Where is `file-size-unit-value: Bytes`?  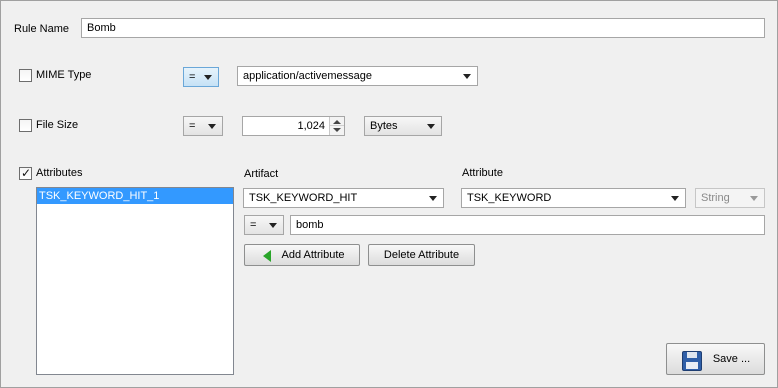
file-size-unit-value: Bytes is located at coordinates (384, 126).